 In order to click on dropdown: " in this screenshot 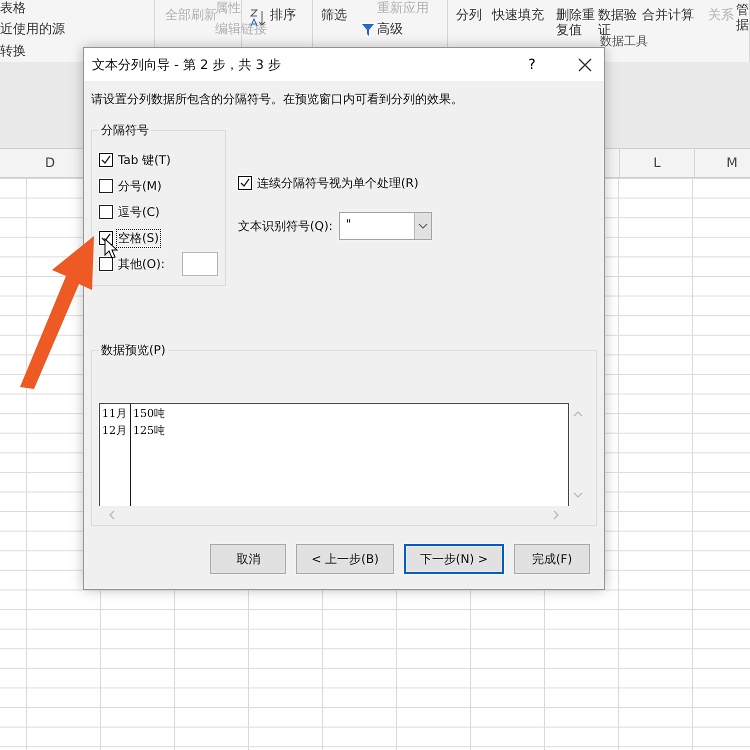, I will do `click(385, 226)`.